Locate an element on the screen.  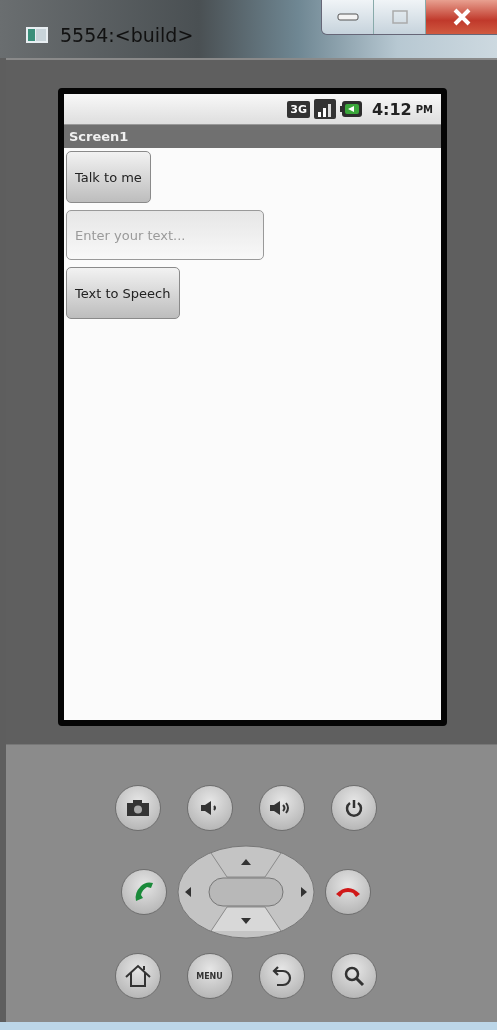
close-button is located at coordinates (461, 17).